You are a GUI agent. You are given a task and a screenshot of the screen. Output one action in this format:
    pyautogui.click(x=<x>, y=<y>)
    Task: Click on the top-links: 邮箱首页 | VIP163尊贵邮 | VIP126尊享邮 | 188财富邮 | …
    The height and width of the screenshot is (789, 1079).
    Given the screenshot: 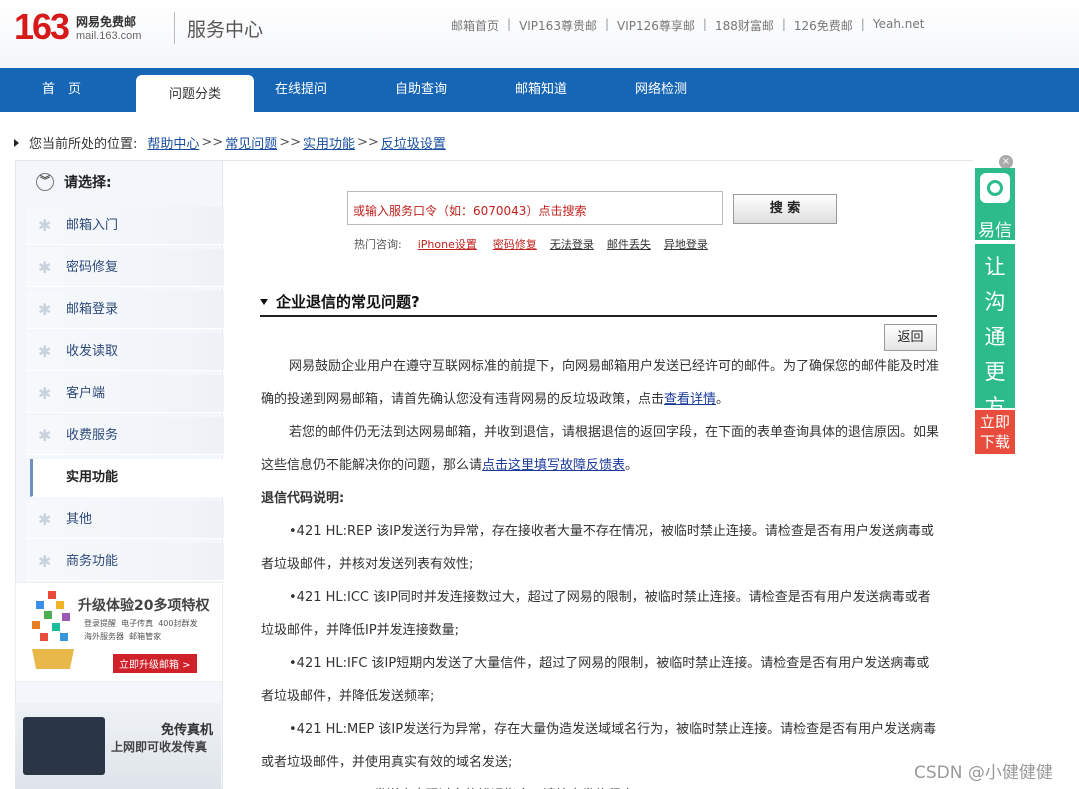 What is the action you would take?
    pyautogui.click(x=687, y=25)
    